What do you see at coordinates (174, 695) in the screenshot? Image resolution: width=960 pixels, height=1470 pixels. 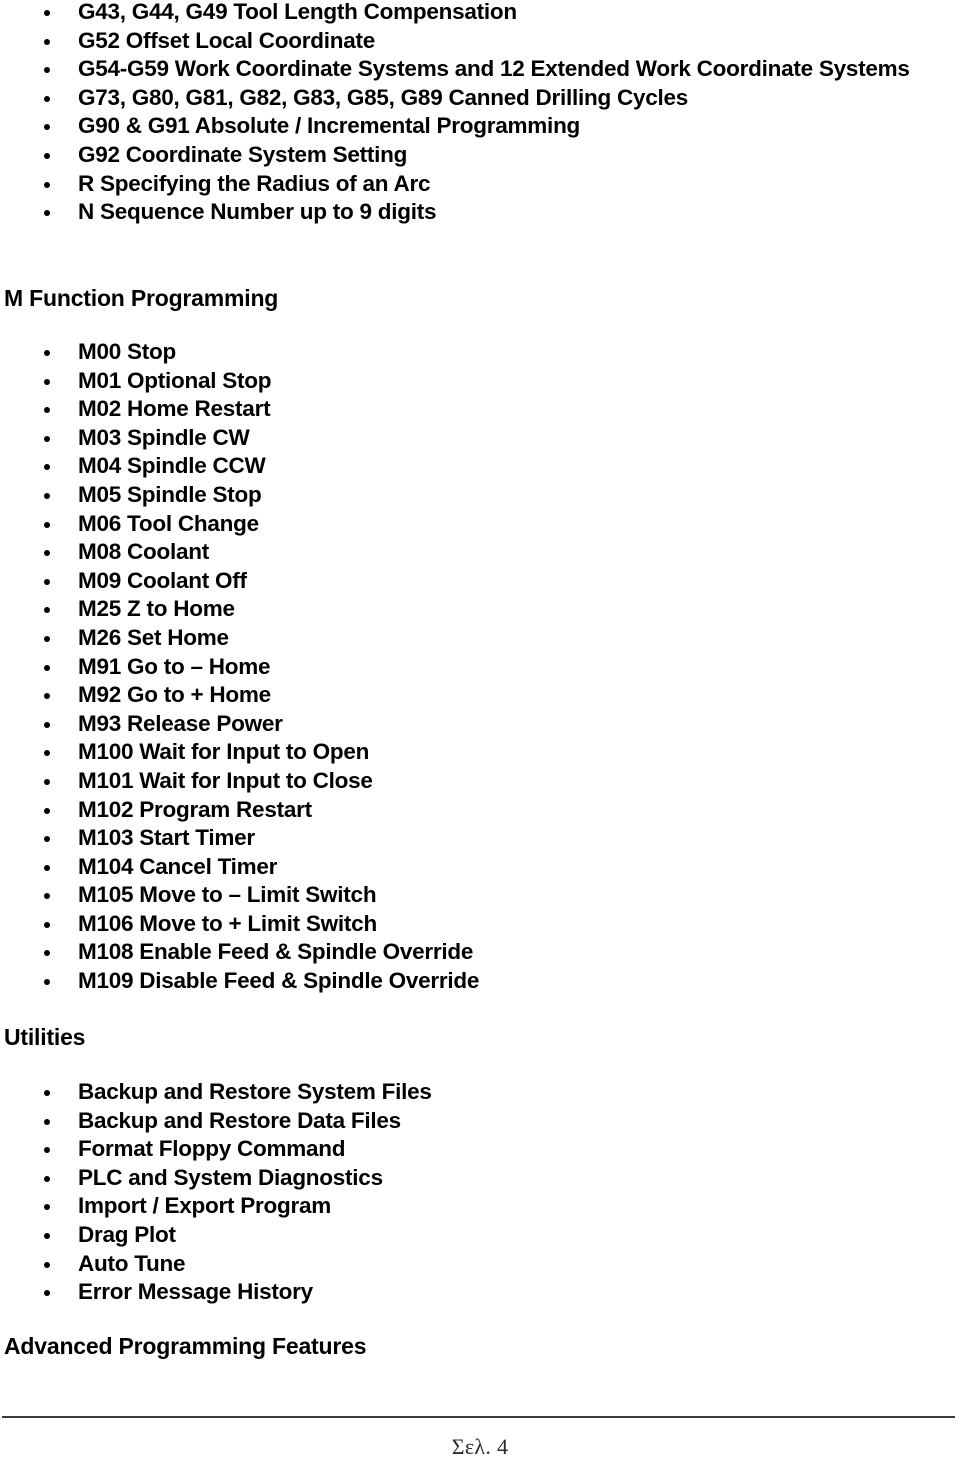 I see `list-item-label: M92 Go to + Home` at bounding box center [174, 695].